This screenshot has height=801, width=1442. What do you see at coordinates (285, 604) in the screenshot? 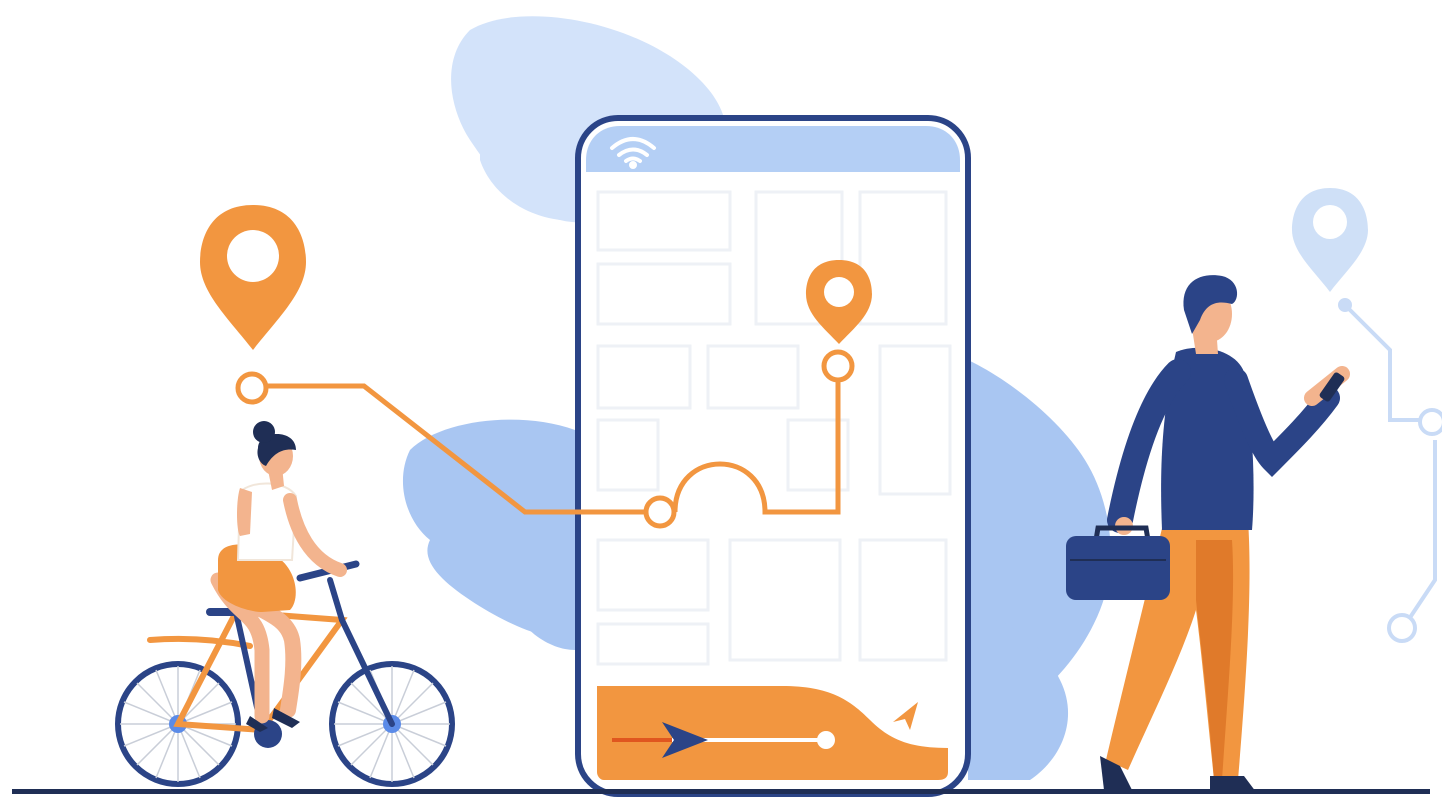
I see `cyclist` at bounding box center [285, 604].